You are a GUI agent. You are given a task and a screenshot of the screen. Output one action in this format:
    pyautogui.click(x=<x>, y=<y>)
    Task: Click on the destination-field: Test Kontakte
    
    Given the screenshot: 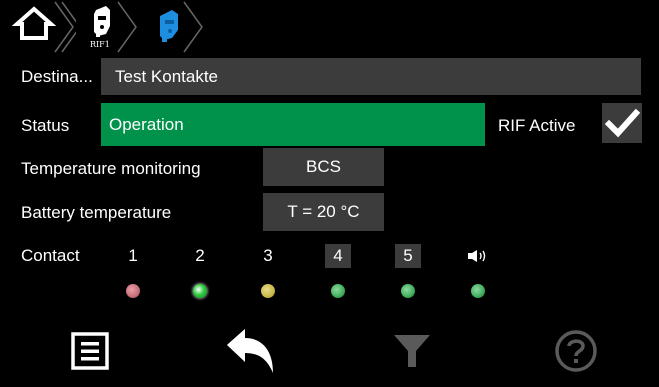 What is the action you would take?
    pyautogui.click(x=371, y=76)
    